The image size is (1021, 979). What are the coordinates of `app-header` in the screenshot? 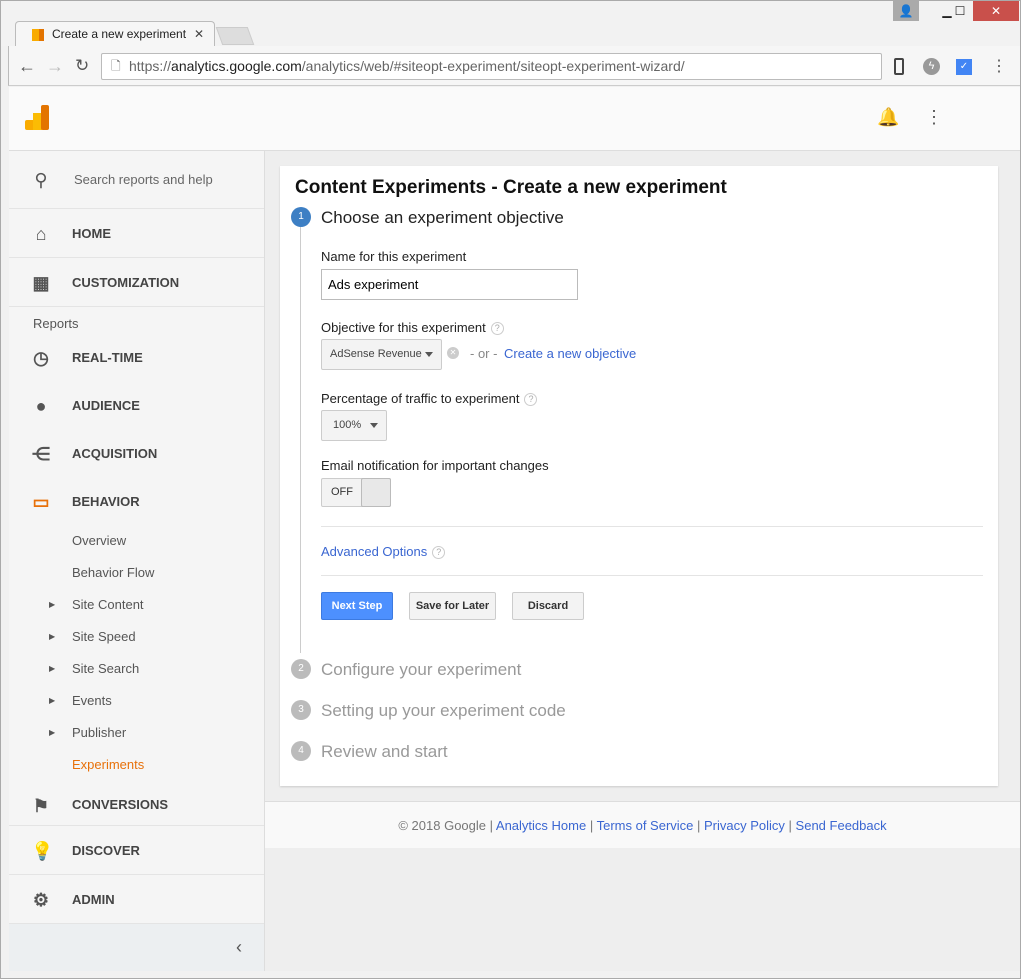 It's located at (514, 119).